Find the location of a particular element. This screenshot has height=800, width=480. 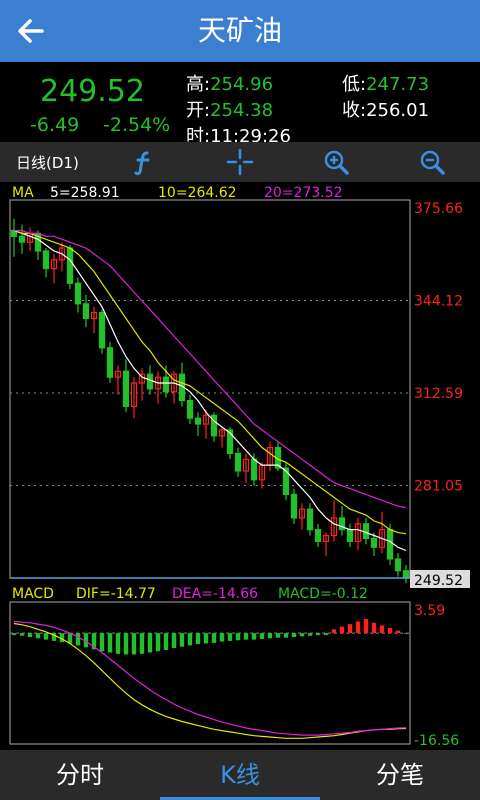

high-value: 254.96 is located at coordinates (242, 84).